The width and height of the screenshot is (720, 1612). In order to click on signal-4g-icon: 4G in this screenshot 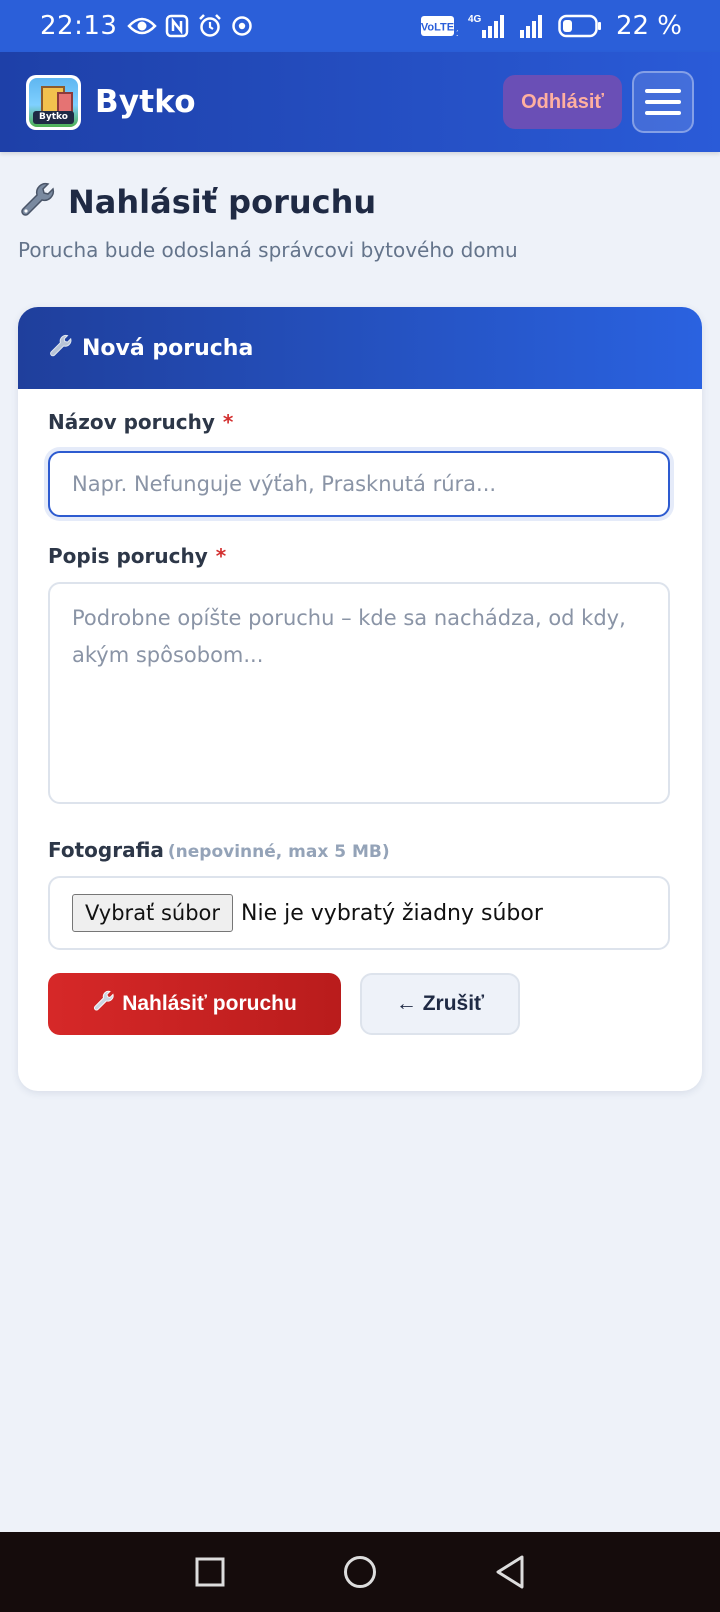, I will do `click(488, 26)`.